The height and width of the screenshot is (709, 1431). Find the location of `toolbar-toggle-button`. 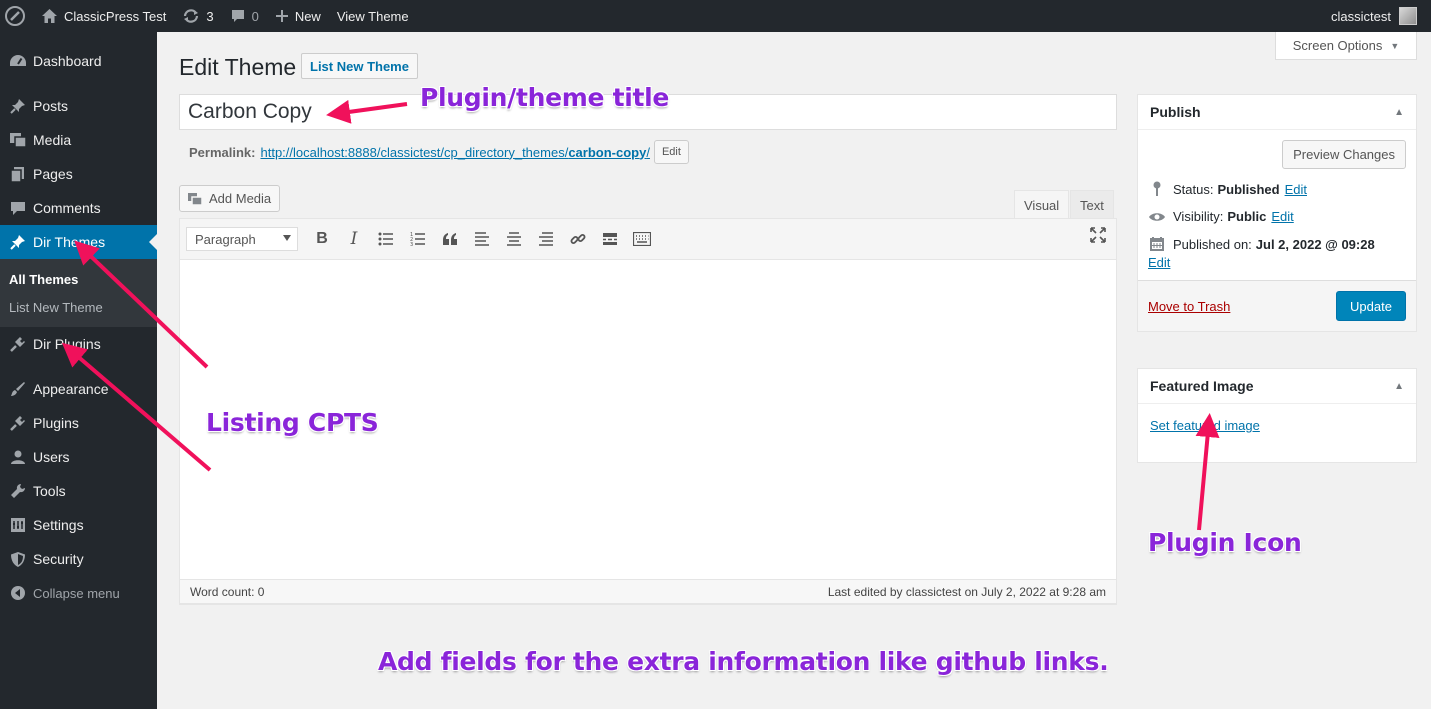

toolbar-toggle-button is located at coordinates (642, 239).